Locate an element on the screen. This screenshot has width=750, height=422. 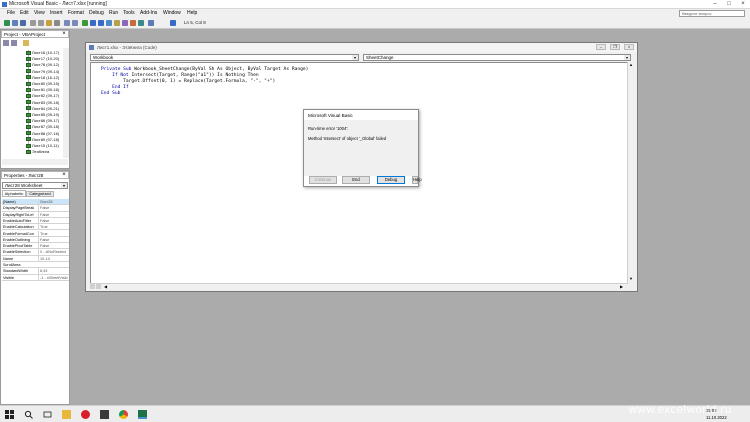
menu-insert: Insert is located at coordinates (56, 13).